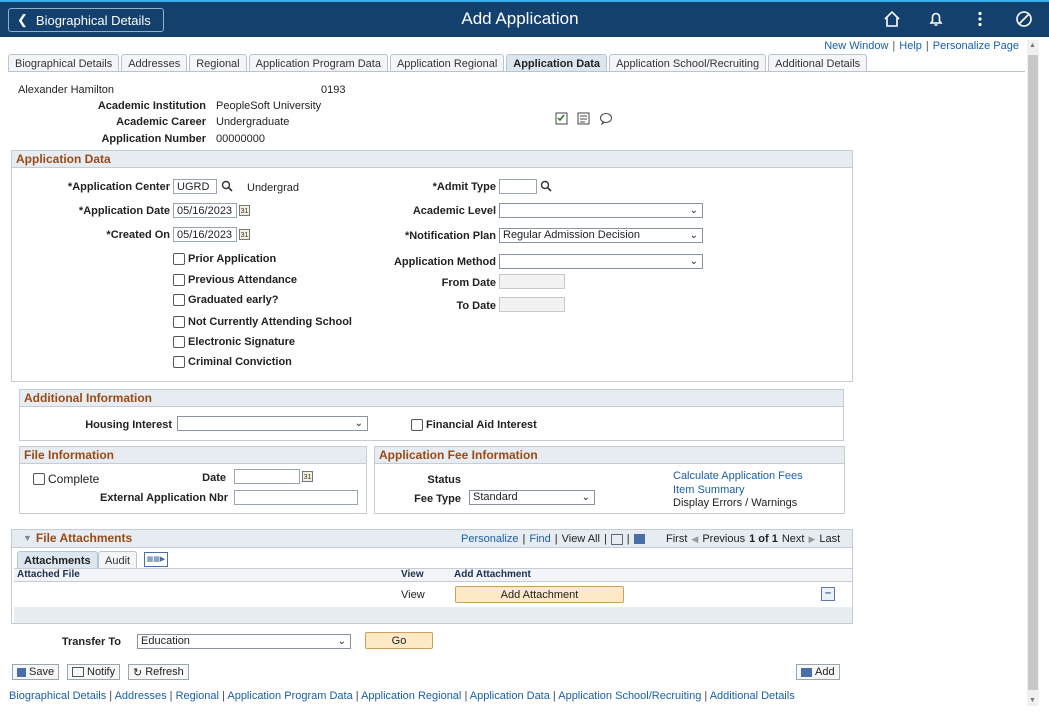 The width and height of the screenshot is (1049, 726). What do you see at coordinates (244, 641) in the screenshot?
I see `transfer-to-select: Education ⌄` at bounding box center [244, 641].